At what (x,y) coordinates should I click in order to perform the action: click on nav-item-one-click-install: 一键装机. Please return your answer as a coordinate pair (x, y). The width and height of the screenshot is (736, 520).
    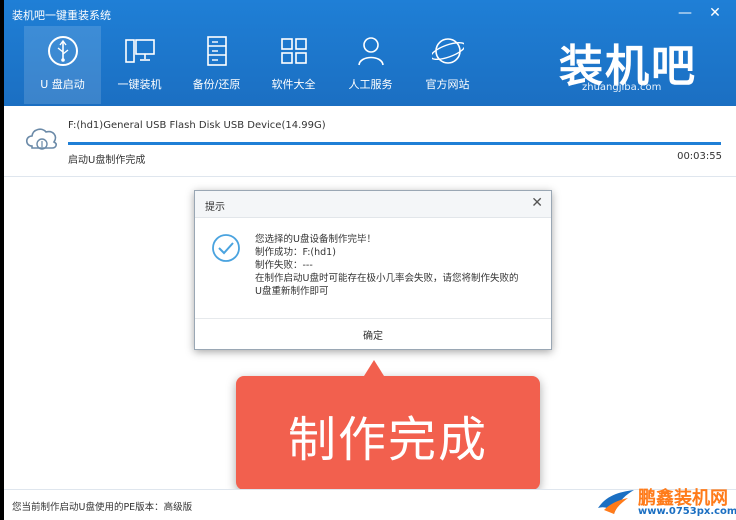
    Looking at the image, I should click on (139, 65).